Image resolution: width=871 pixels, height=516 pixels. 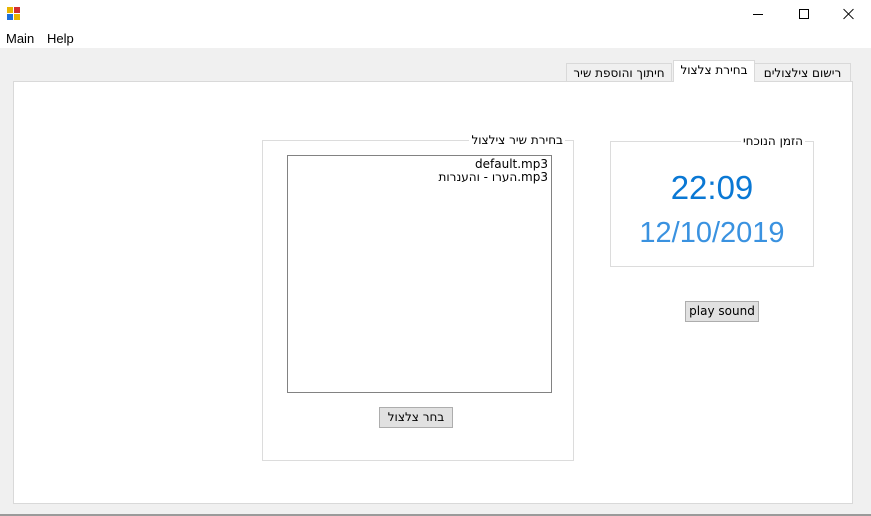 What do you see at coordinates (712, 187) in the screenshot?
I see `time-display: 22:09` at bounding box center [712, 187].